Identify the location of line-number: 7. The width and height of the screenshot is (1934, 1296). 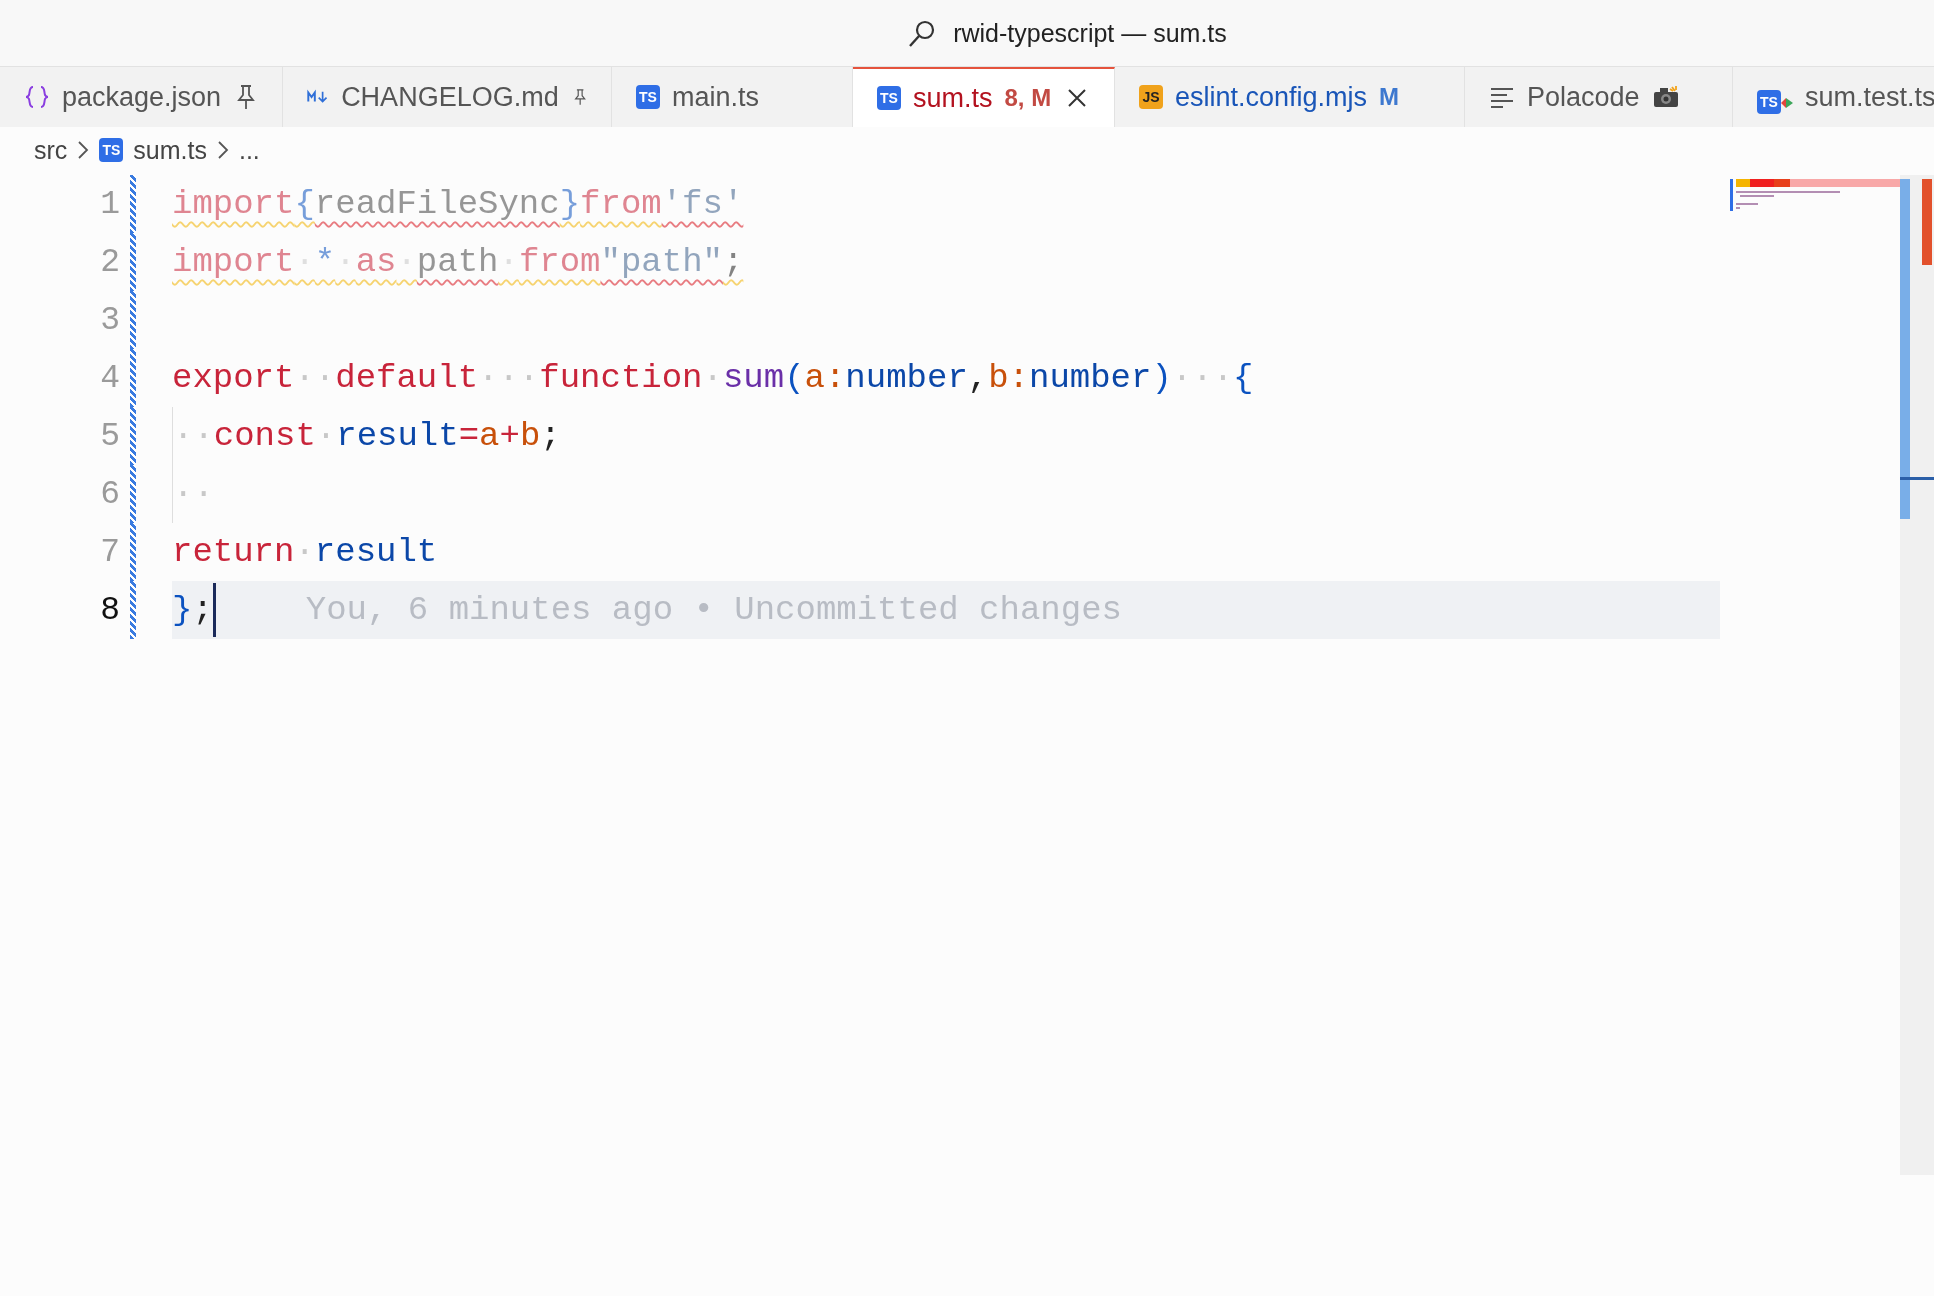
(109, 552).